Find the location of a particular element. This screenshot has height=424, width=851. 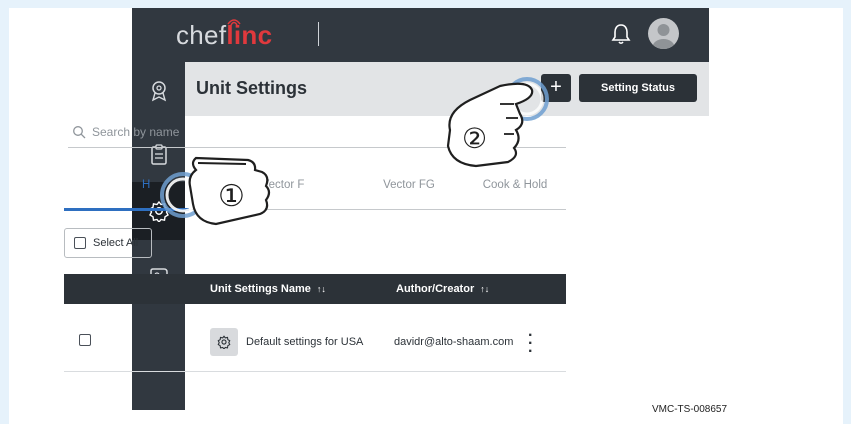

bell-icon is located at coordinates (621, 34).